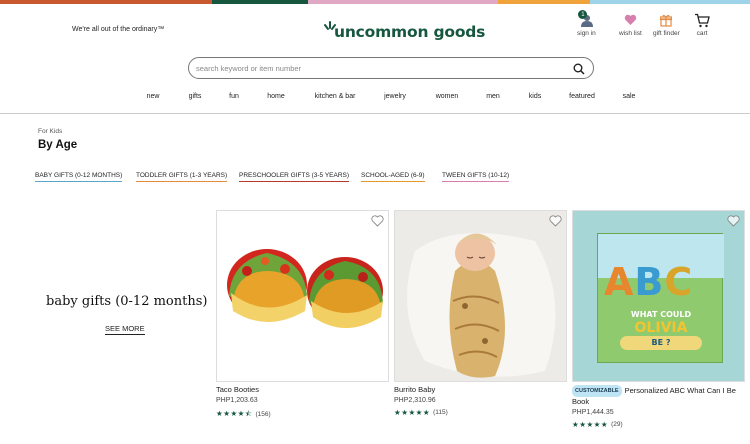 This screenshot has width=750, height=444. I want to click on product-rating: ★★★★★ (29), so click(658, 424).